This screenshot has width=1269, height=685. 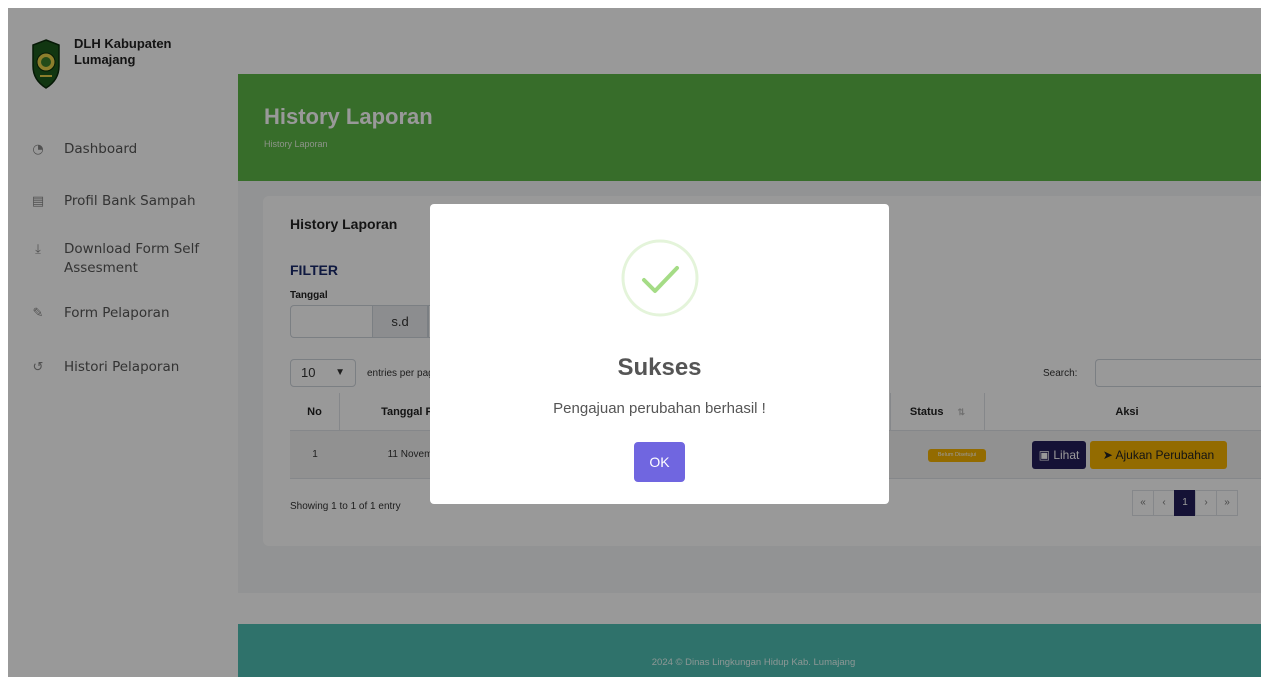 I want to click on dialog-message: Pengajuan perubahan berhasil !, so click(x=659, y=408).